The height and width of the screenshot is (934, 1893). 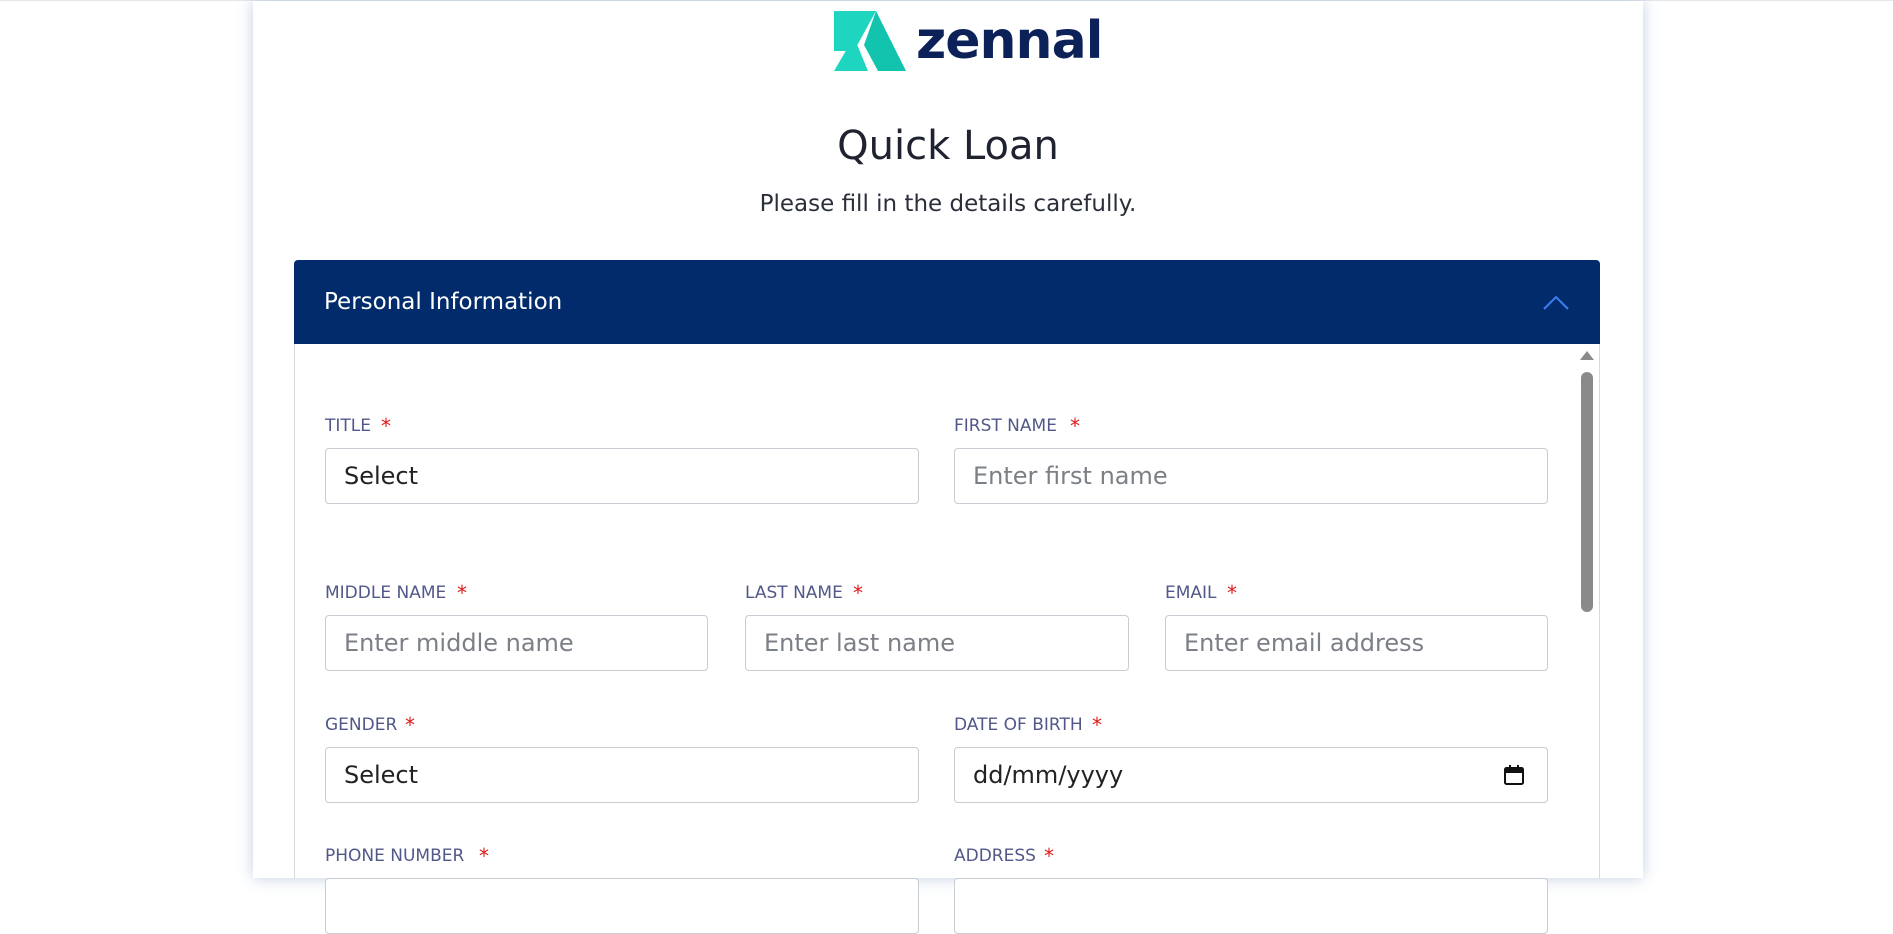 I want to click on personal-information-header: Personal Information, so click(x=947, y=302).